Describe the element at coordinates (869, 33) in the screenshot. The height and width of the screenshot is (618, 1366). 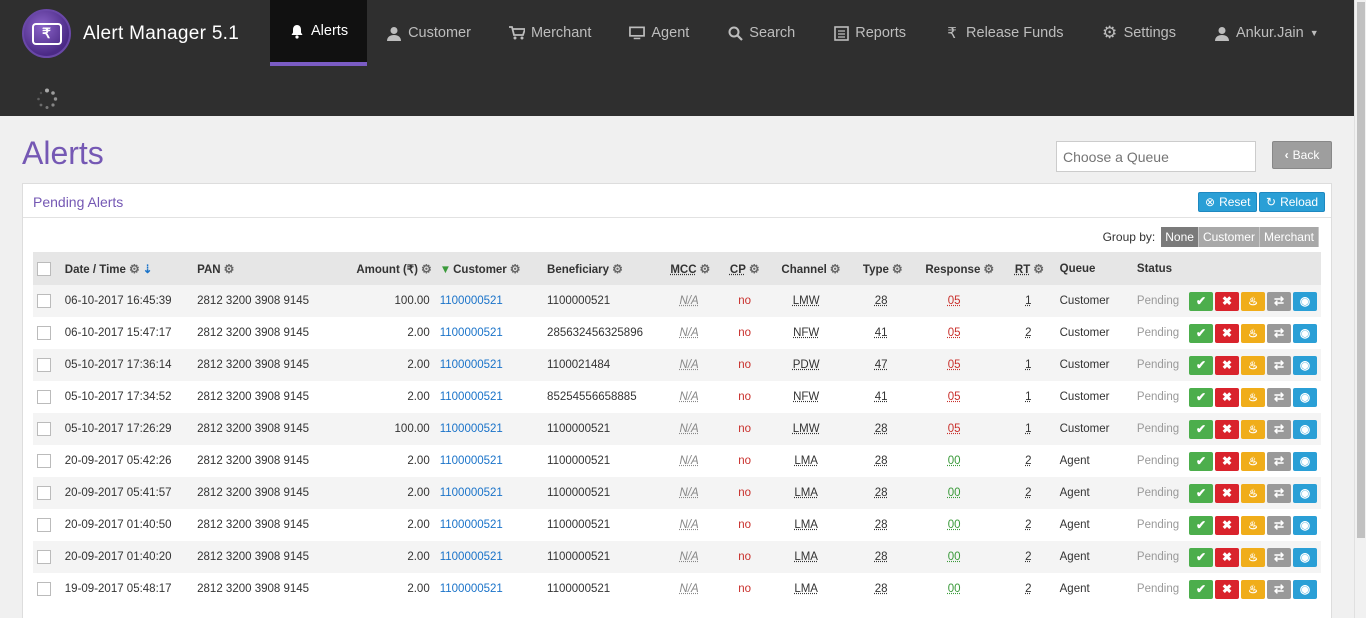
I see `nav-reports: Reports` at that location.